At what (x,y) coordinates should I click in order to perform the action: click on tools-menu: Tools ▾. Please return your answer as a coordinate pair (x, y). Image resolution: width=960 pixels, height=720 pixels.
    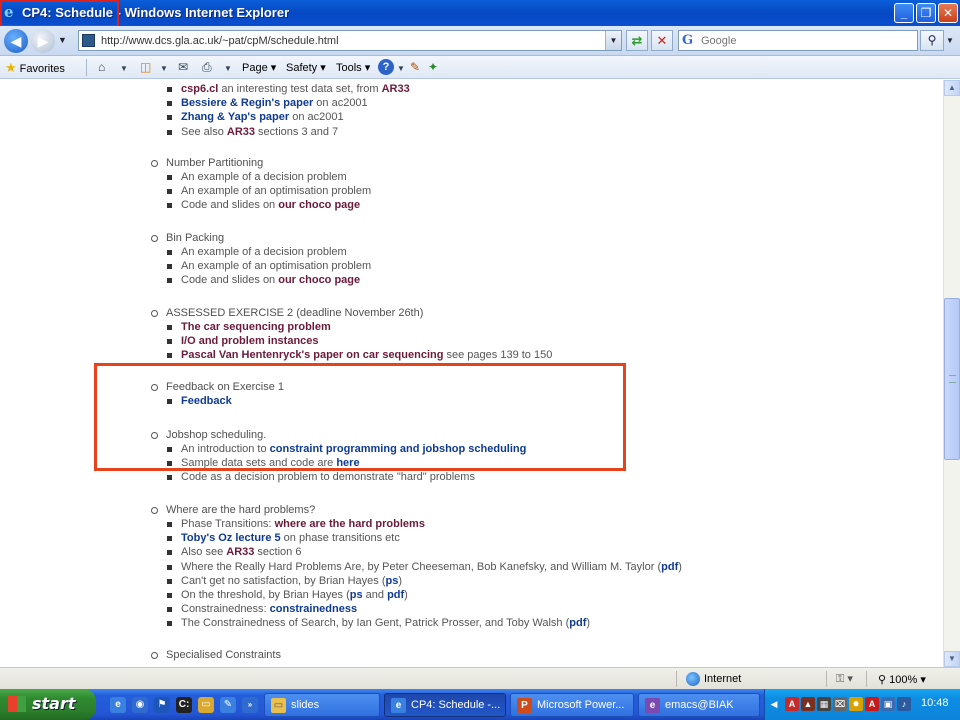
    Looking at the image, I should click on (353, 67).